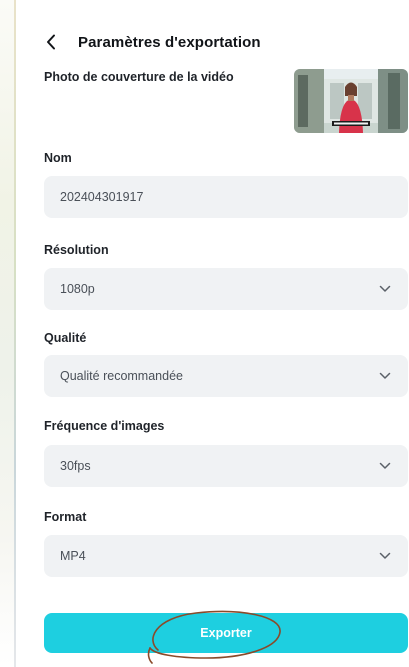  What do you see at coordinates (75, 466) in the screenshot?
I see `framerate-value: 30fps` at bounding box center [75, 466].